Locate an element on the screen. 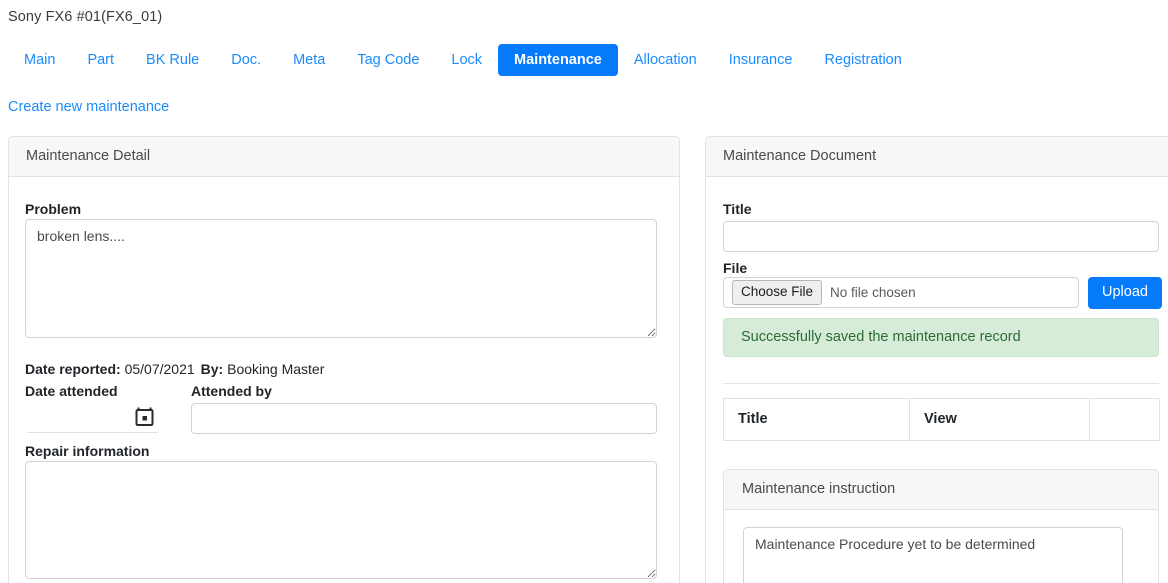  tab-doc: Doc. is located at coordinates (246, 60).